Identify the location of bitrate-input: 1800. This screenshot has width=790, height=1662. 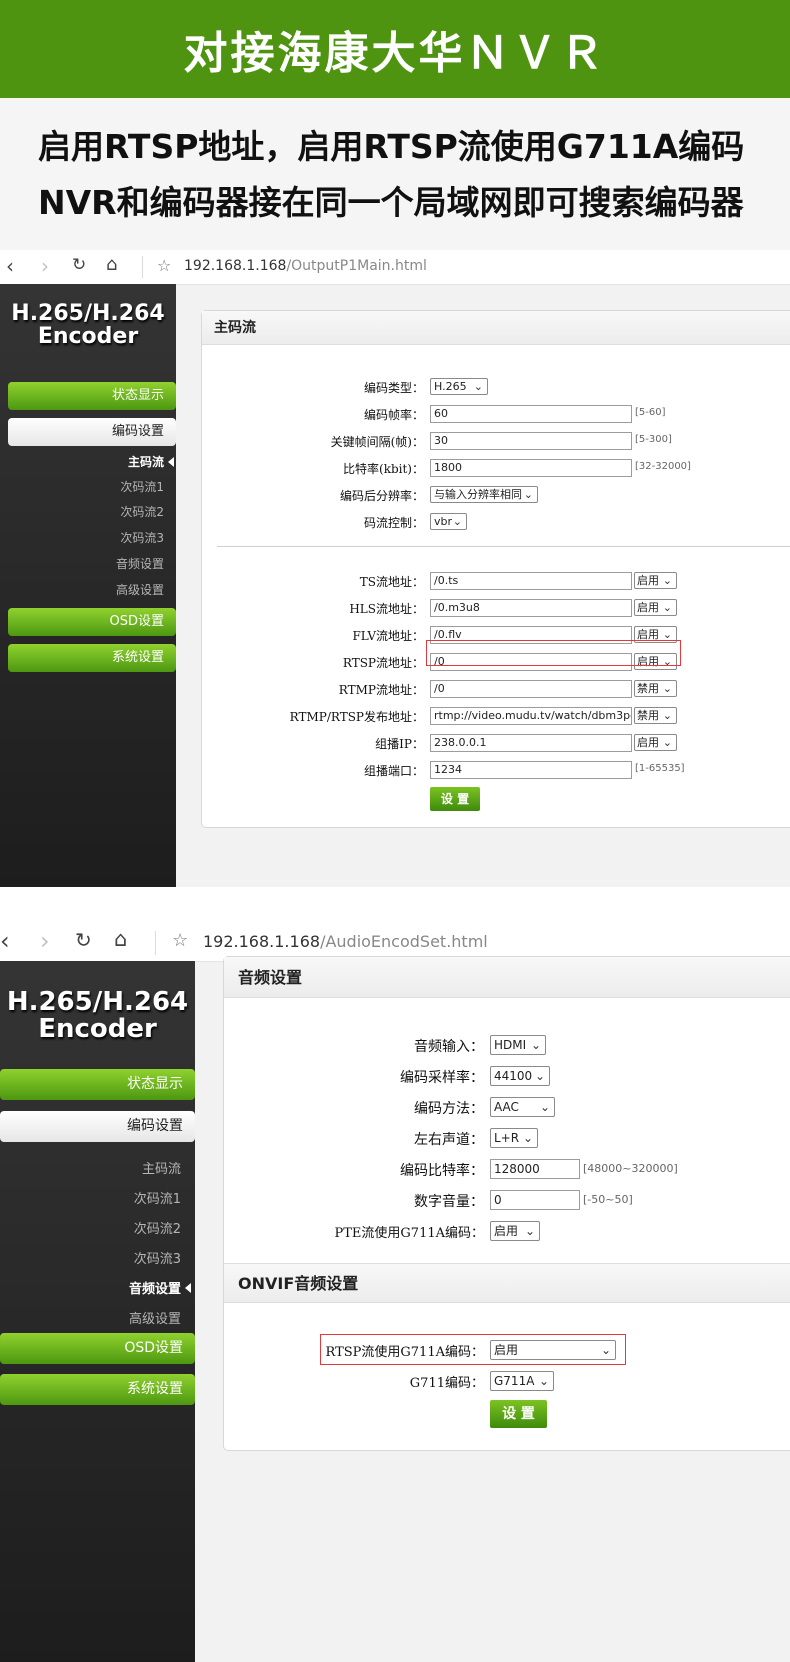
(531, 468).